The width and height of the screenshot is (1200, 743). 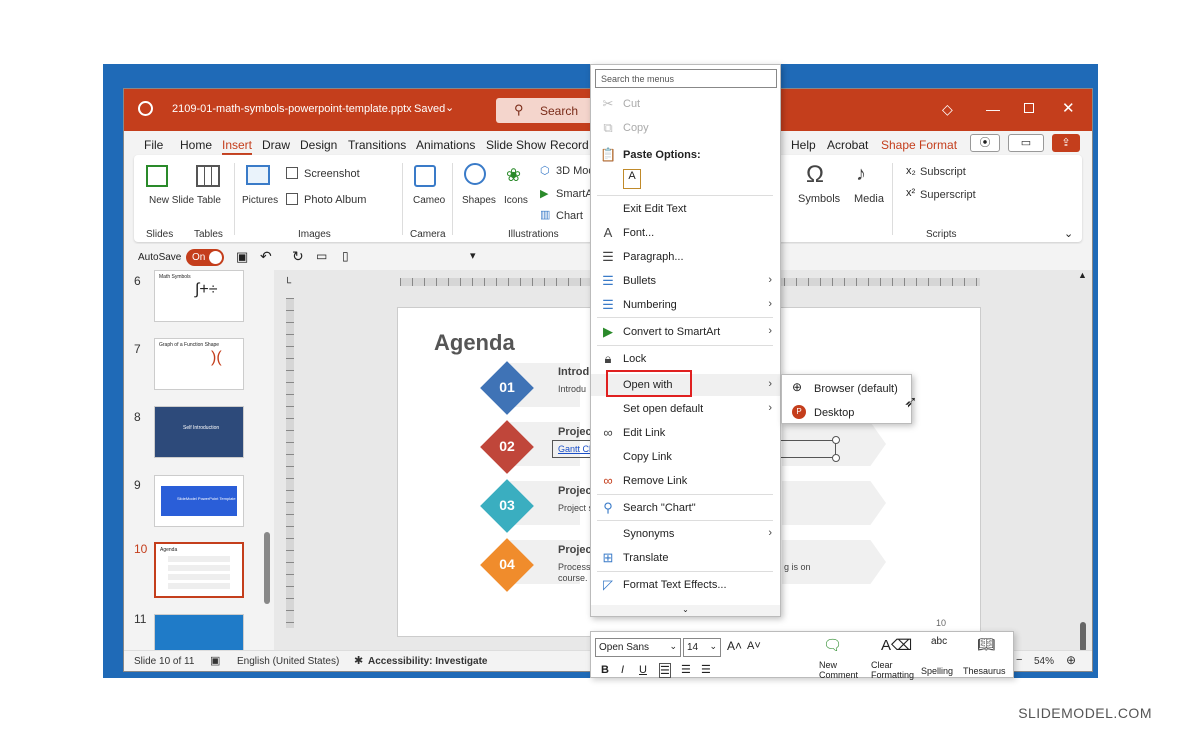 I want to click on menu-item-bullets: ☰ Bullets ›, so click(x=685, y=281).